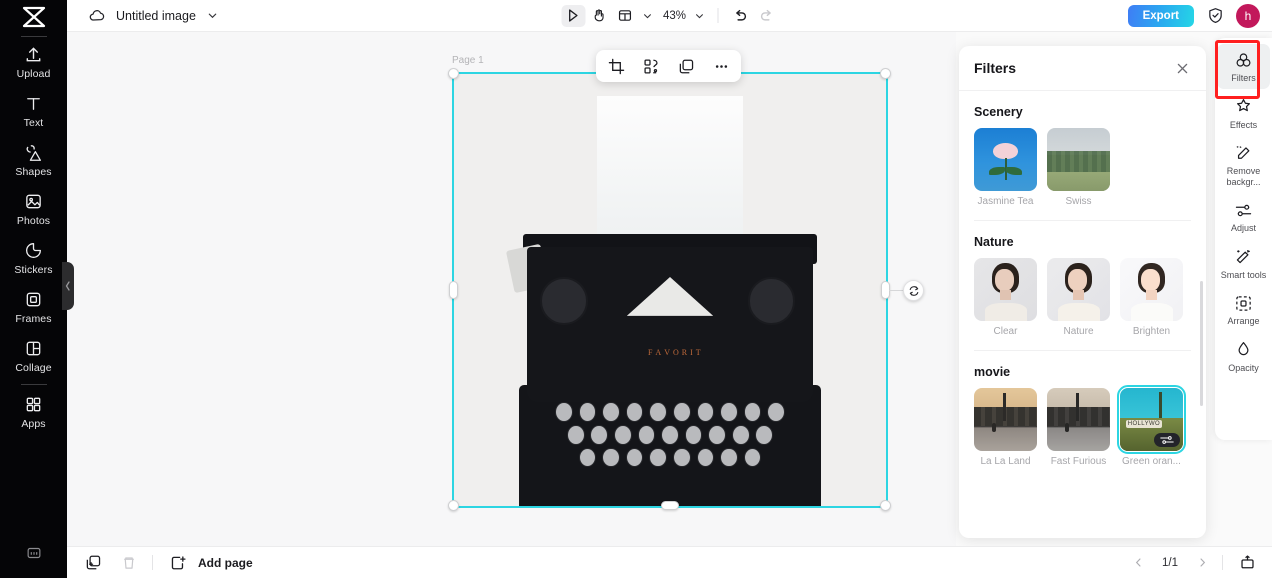 The width and height of the screenshot is (1272, 578). What do you see at coordinates (771, 301) in the screenshot?
I see `right-spool-knob` at bounding box center [771, 301].